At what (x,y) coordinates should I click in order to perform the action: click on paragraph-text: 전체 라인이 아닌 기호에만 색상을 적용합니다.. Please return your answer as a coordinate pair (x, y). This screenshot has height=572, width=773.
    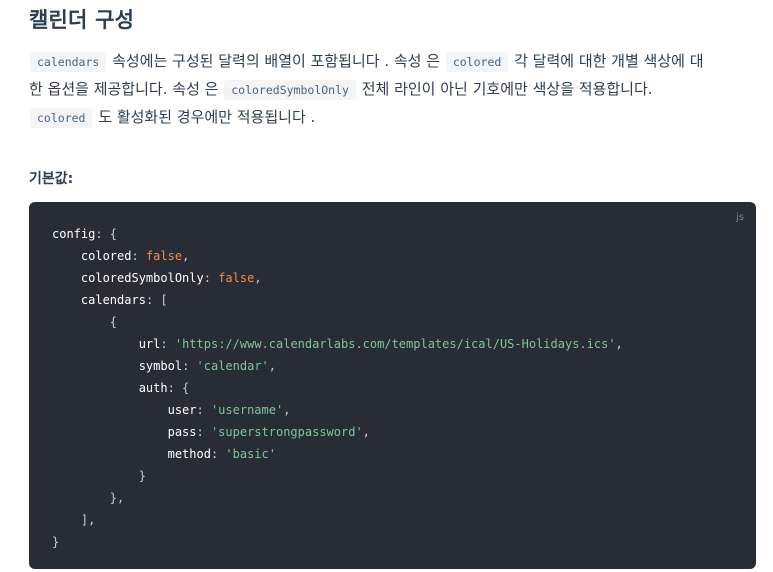
    Looking at the image, I should click on (507, 89).